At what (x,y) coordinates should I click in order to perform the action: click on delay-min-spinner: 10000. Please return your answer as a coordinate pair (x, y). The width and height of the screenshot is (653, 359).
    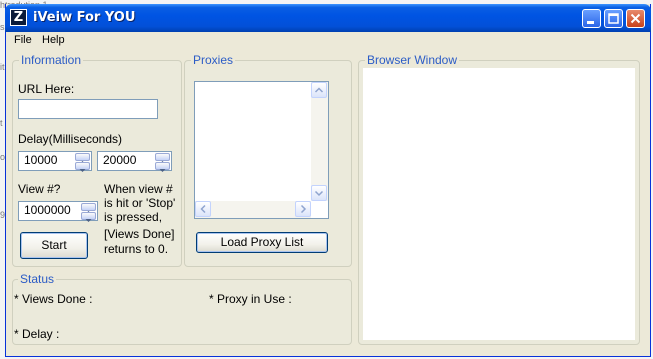
    Looking at the image, I should click on (55, 161).